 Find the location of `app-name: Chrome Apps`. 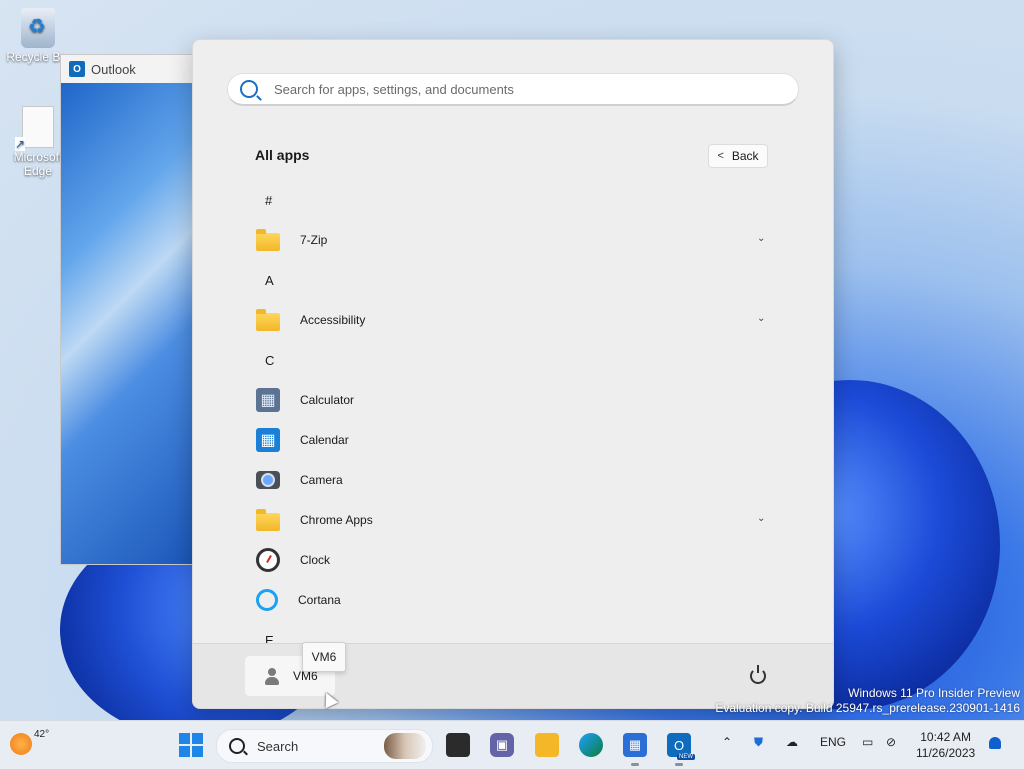

app-name: Chrome Apps is located at coordinates (336, 520).